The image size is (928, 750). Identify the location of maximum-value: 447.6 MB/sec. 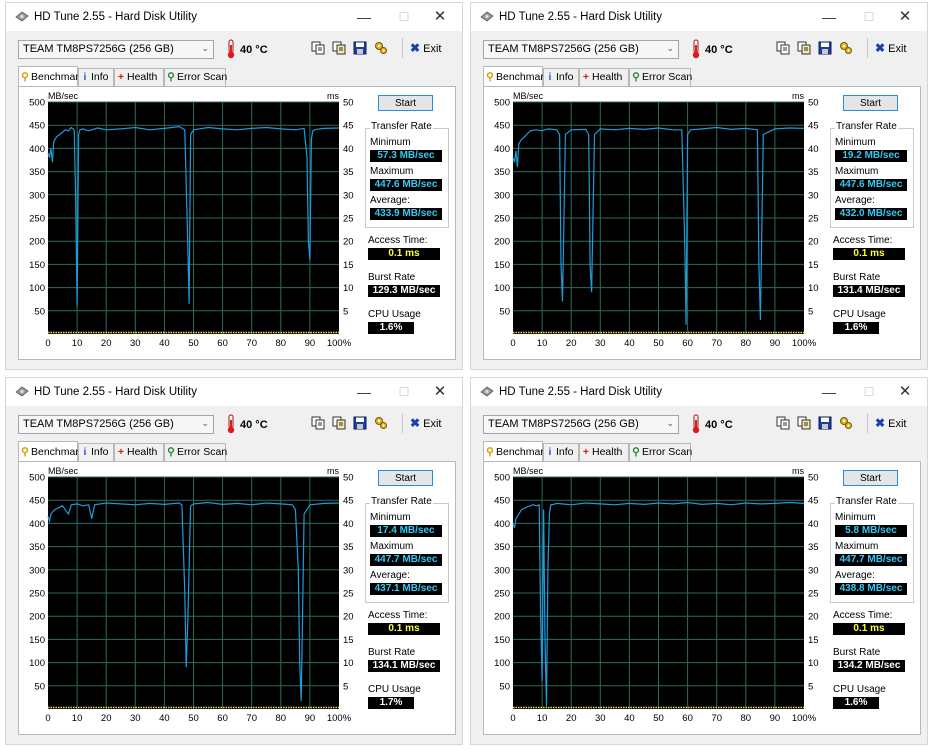
(871, 185).